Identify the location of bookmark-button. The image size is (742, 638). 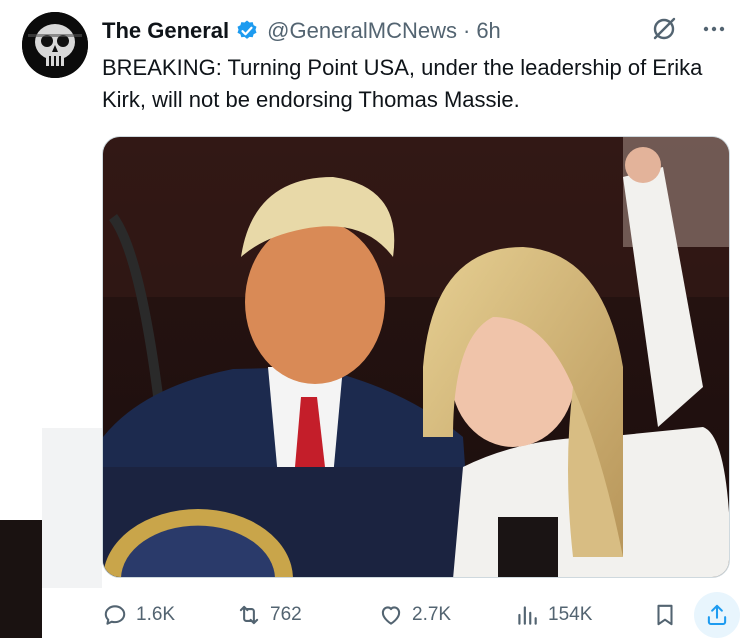
(665, 615).